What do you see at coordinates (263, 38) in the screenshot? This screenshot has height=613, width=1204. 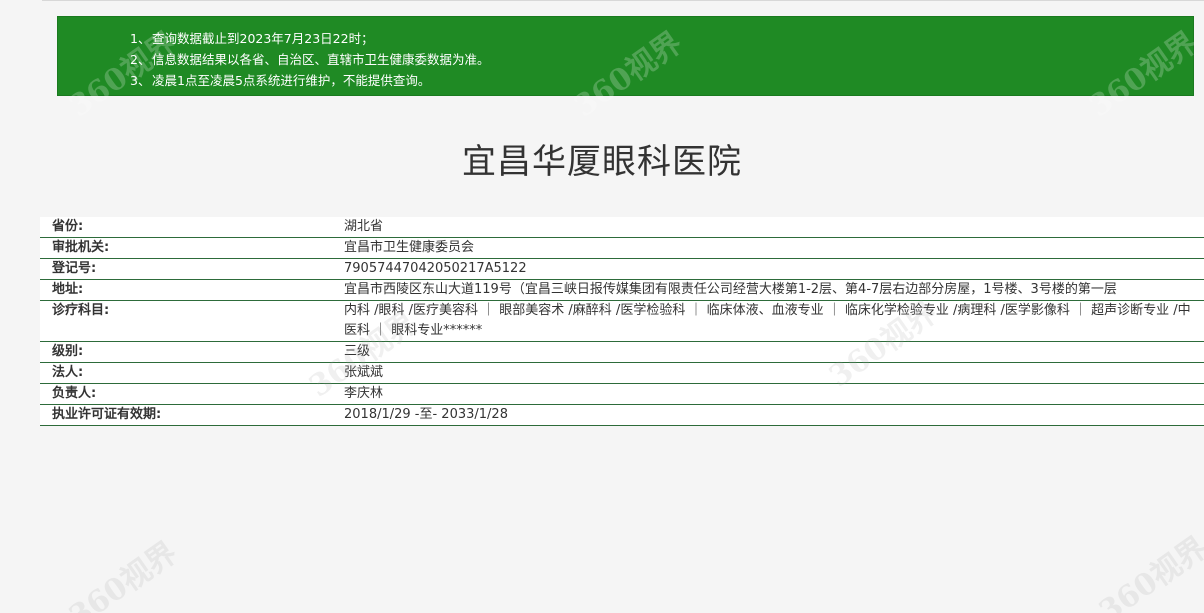 I see `notice-item-text: 查询数据截止到2023年7月23日22时；` at bounding box center [263, 38].